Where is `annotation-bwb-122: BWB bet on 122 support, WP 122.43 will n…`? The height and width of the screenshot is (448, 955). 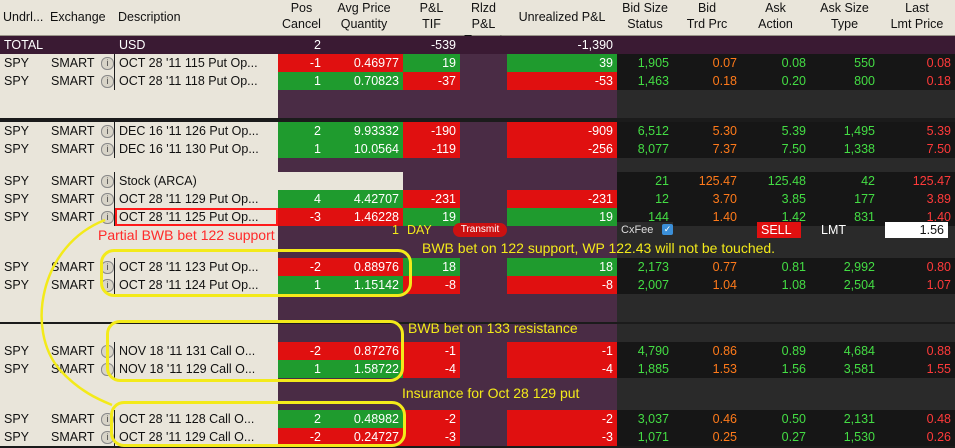
annotation-bwb-122: BWB bet on 122 support, WP 122.43 will n… is located at coordinates (599, 248).